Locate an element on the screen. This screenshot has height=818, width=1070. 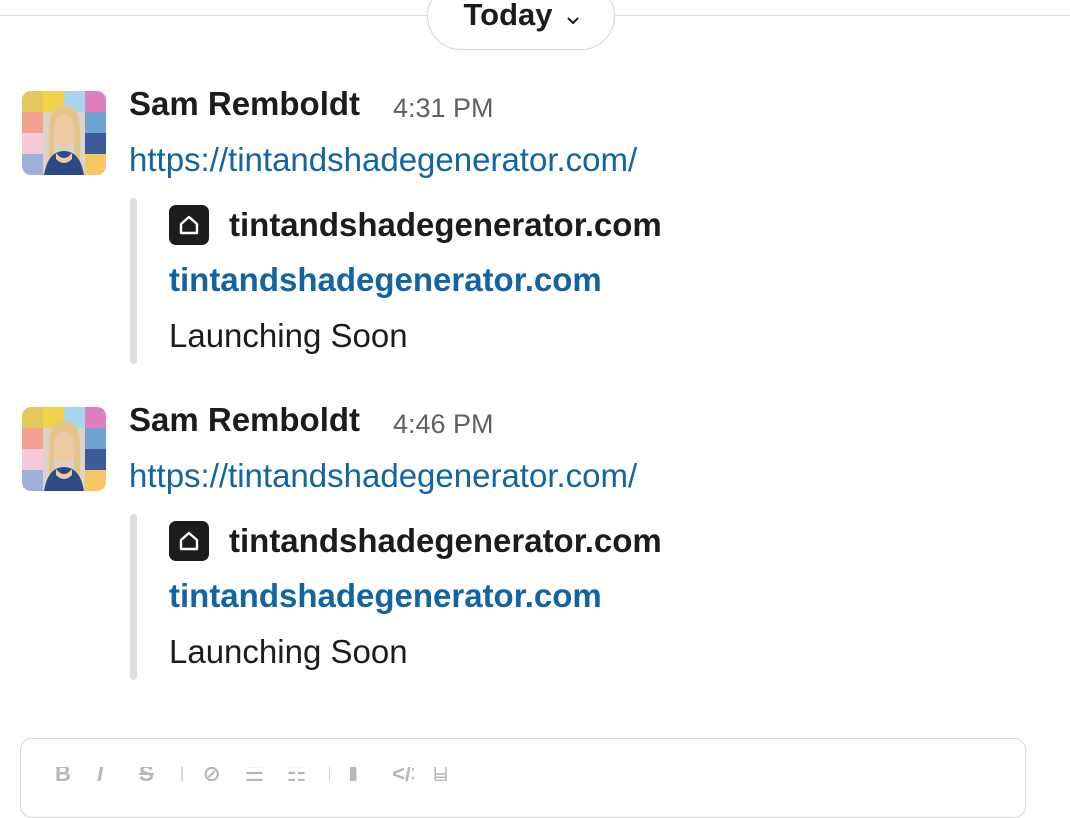
blockquote-icon: ▍ is located at coordinates (361, 774).